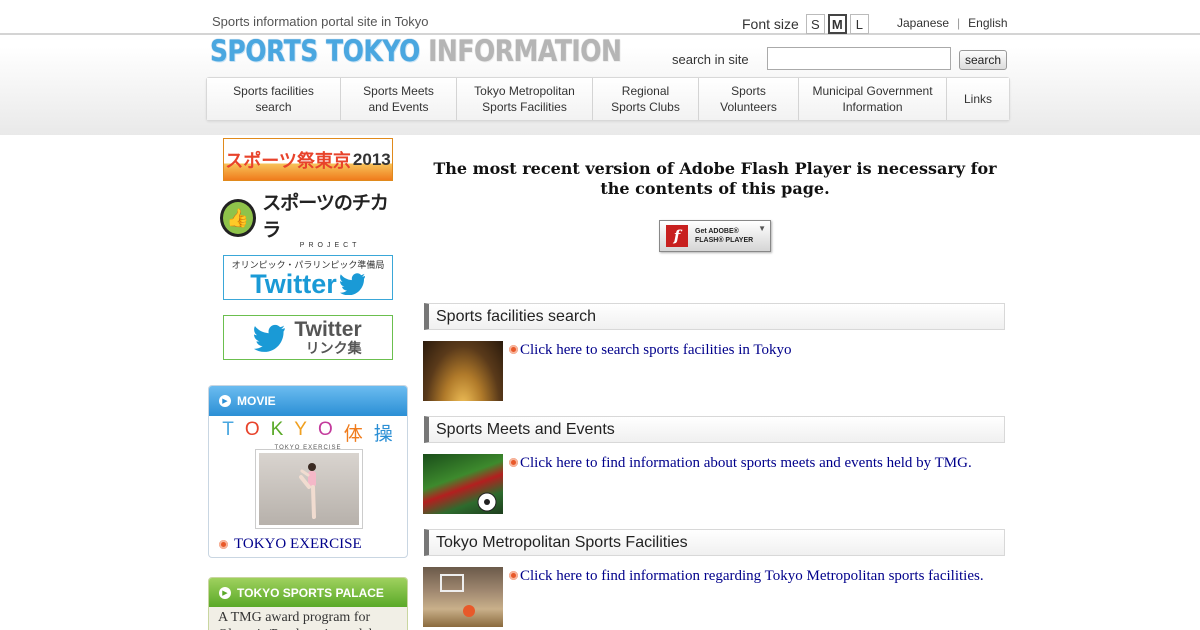 The width and height of the screenshot is (1200, 630). Describe the element at coordinates (837, 24) in the screenshot. I see `font-size-medium-button: M` at that location.